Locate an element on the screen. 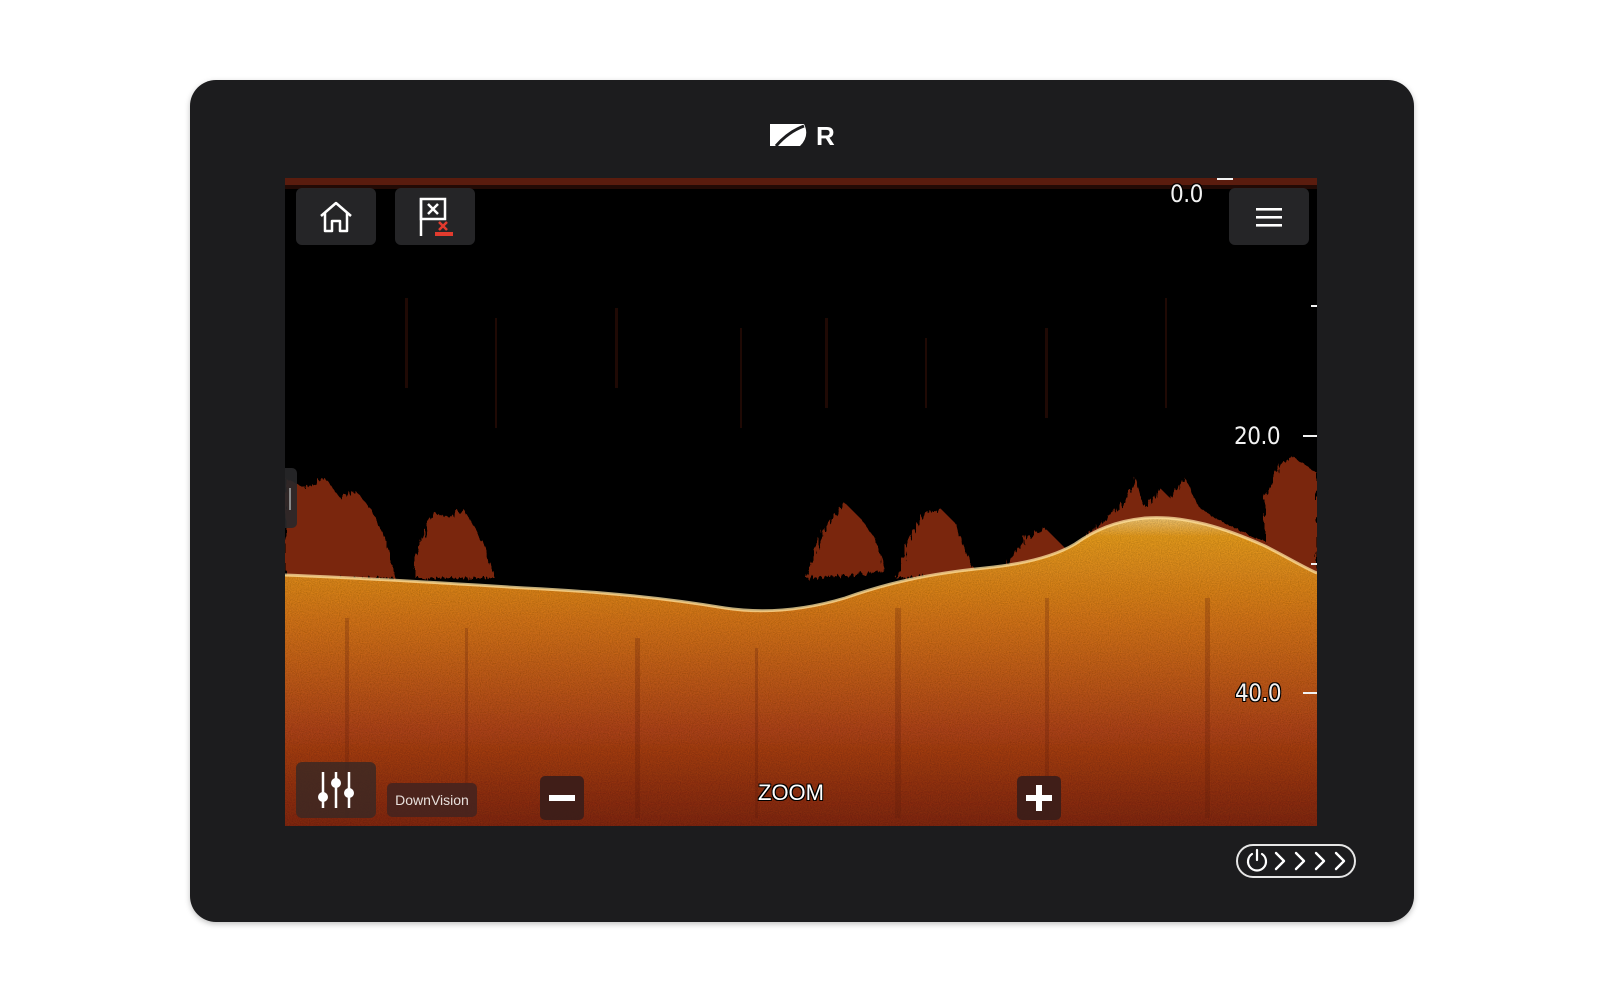 This screenshot has width=1600, height=997. sonar-mode-label: DownVision is located at coordinates (432, 800).